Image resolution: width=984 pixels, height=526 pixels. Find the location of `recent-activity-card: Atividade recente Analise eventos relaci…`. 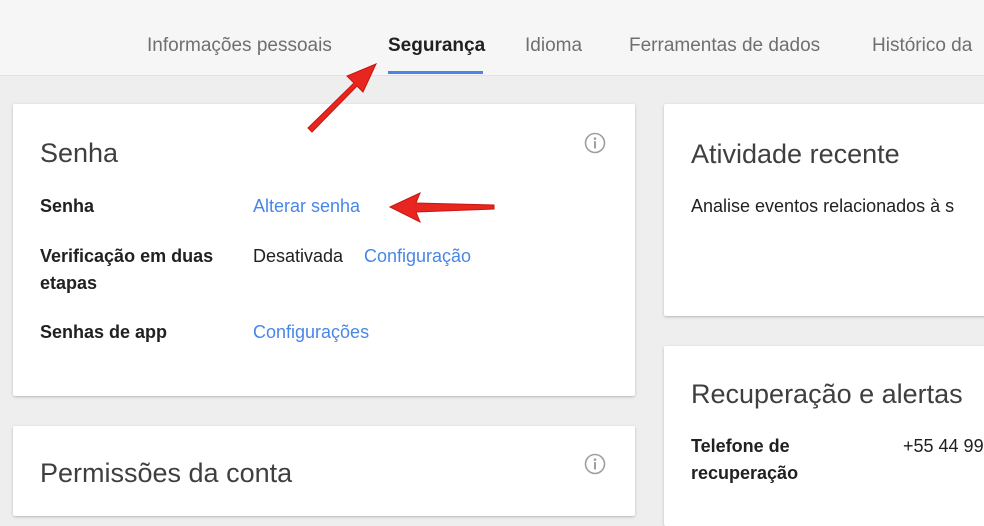

recent-activity-card: Atividade recente Analise eventos relaci… is located at coordinates (824, 210).